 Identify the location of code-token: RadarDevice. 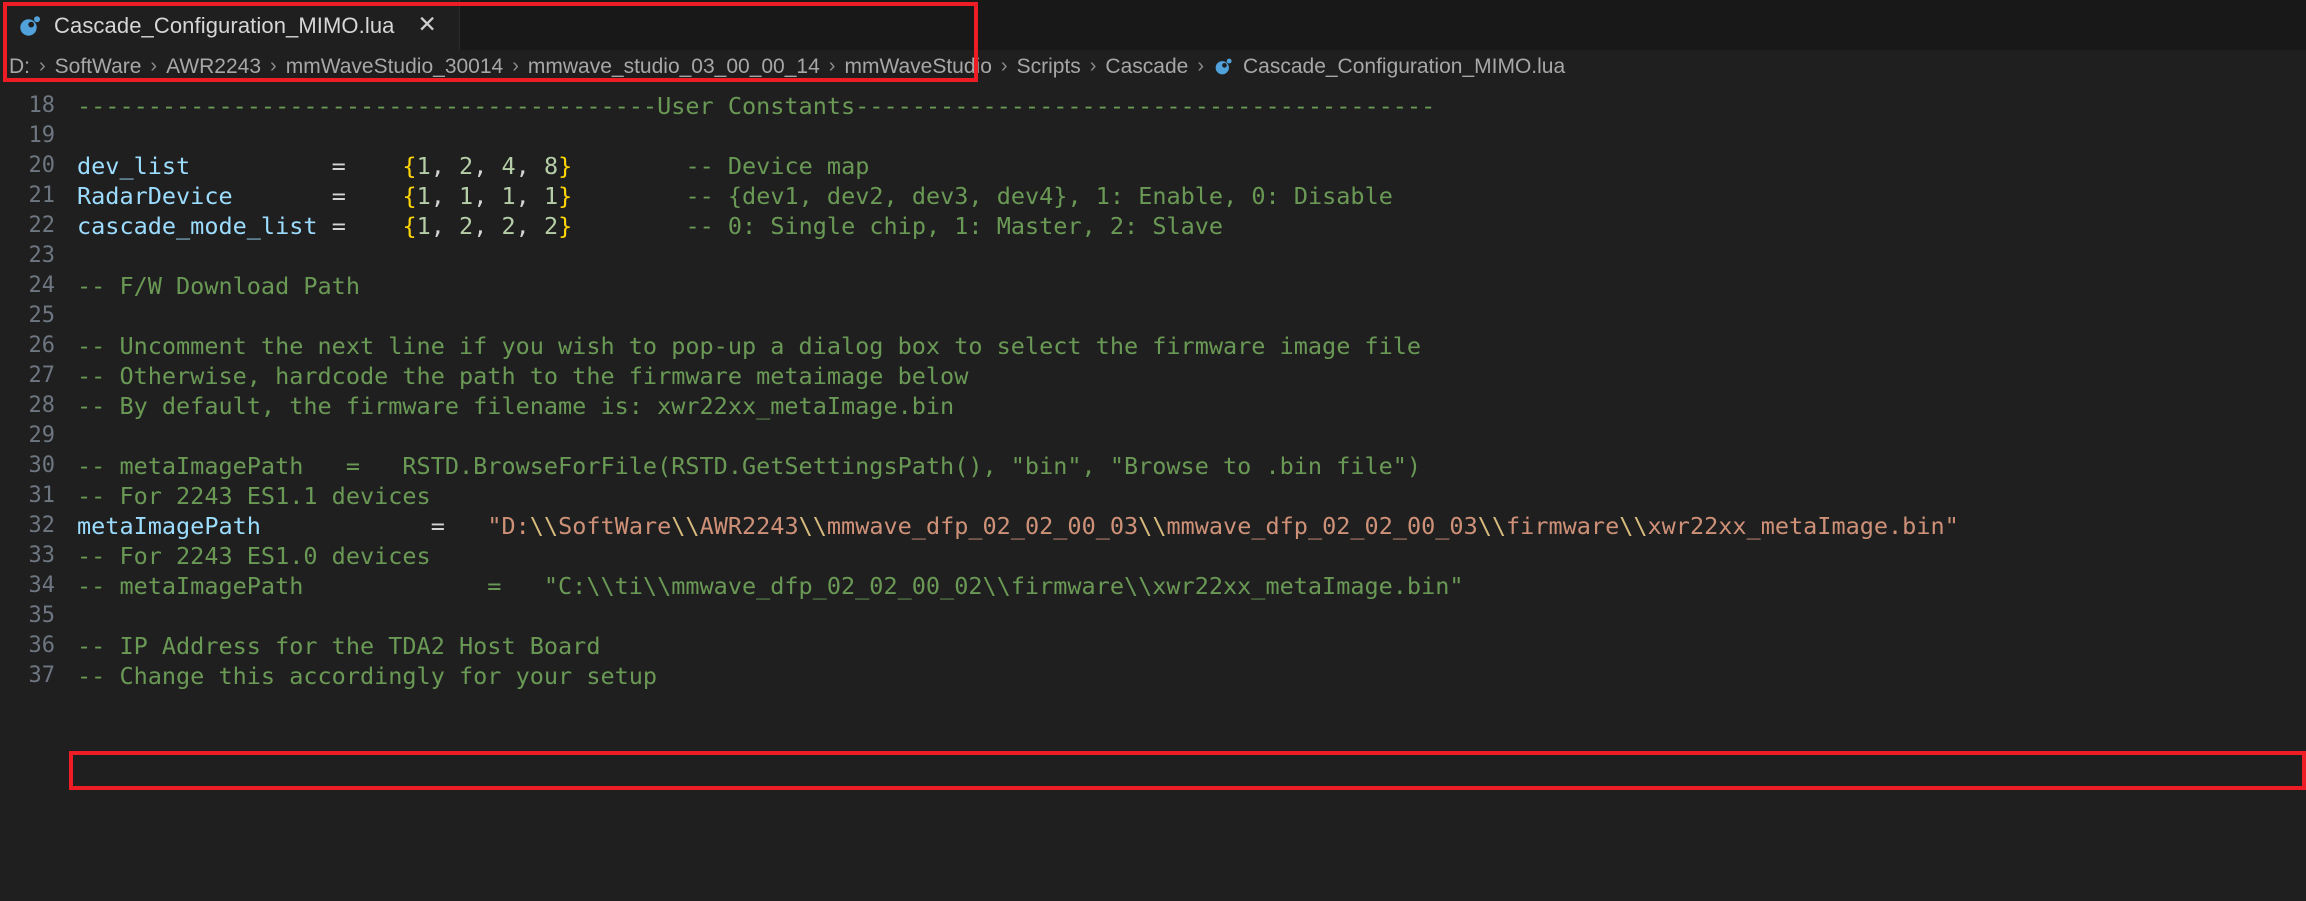
(155, 196).